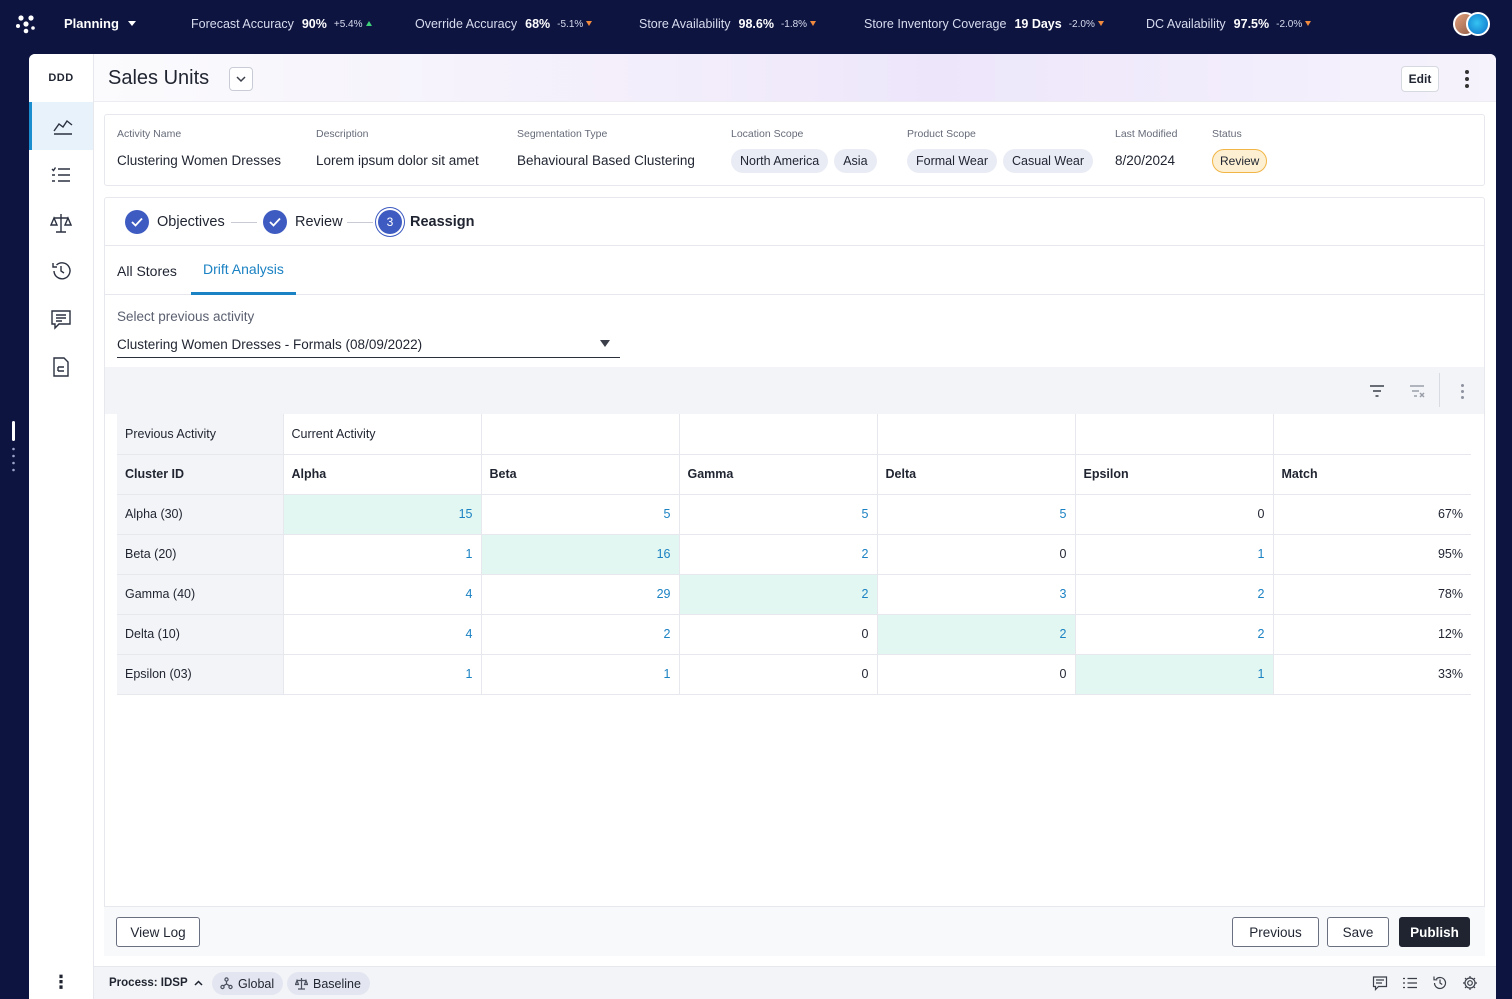  Describe the element at coordinates (580, 474) in the screenshot. I see `column-header: Beta` at that location.